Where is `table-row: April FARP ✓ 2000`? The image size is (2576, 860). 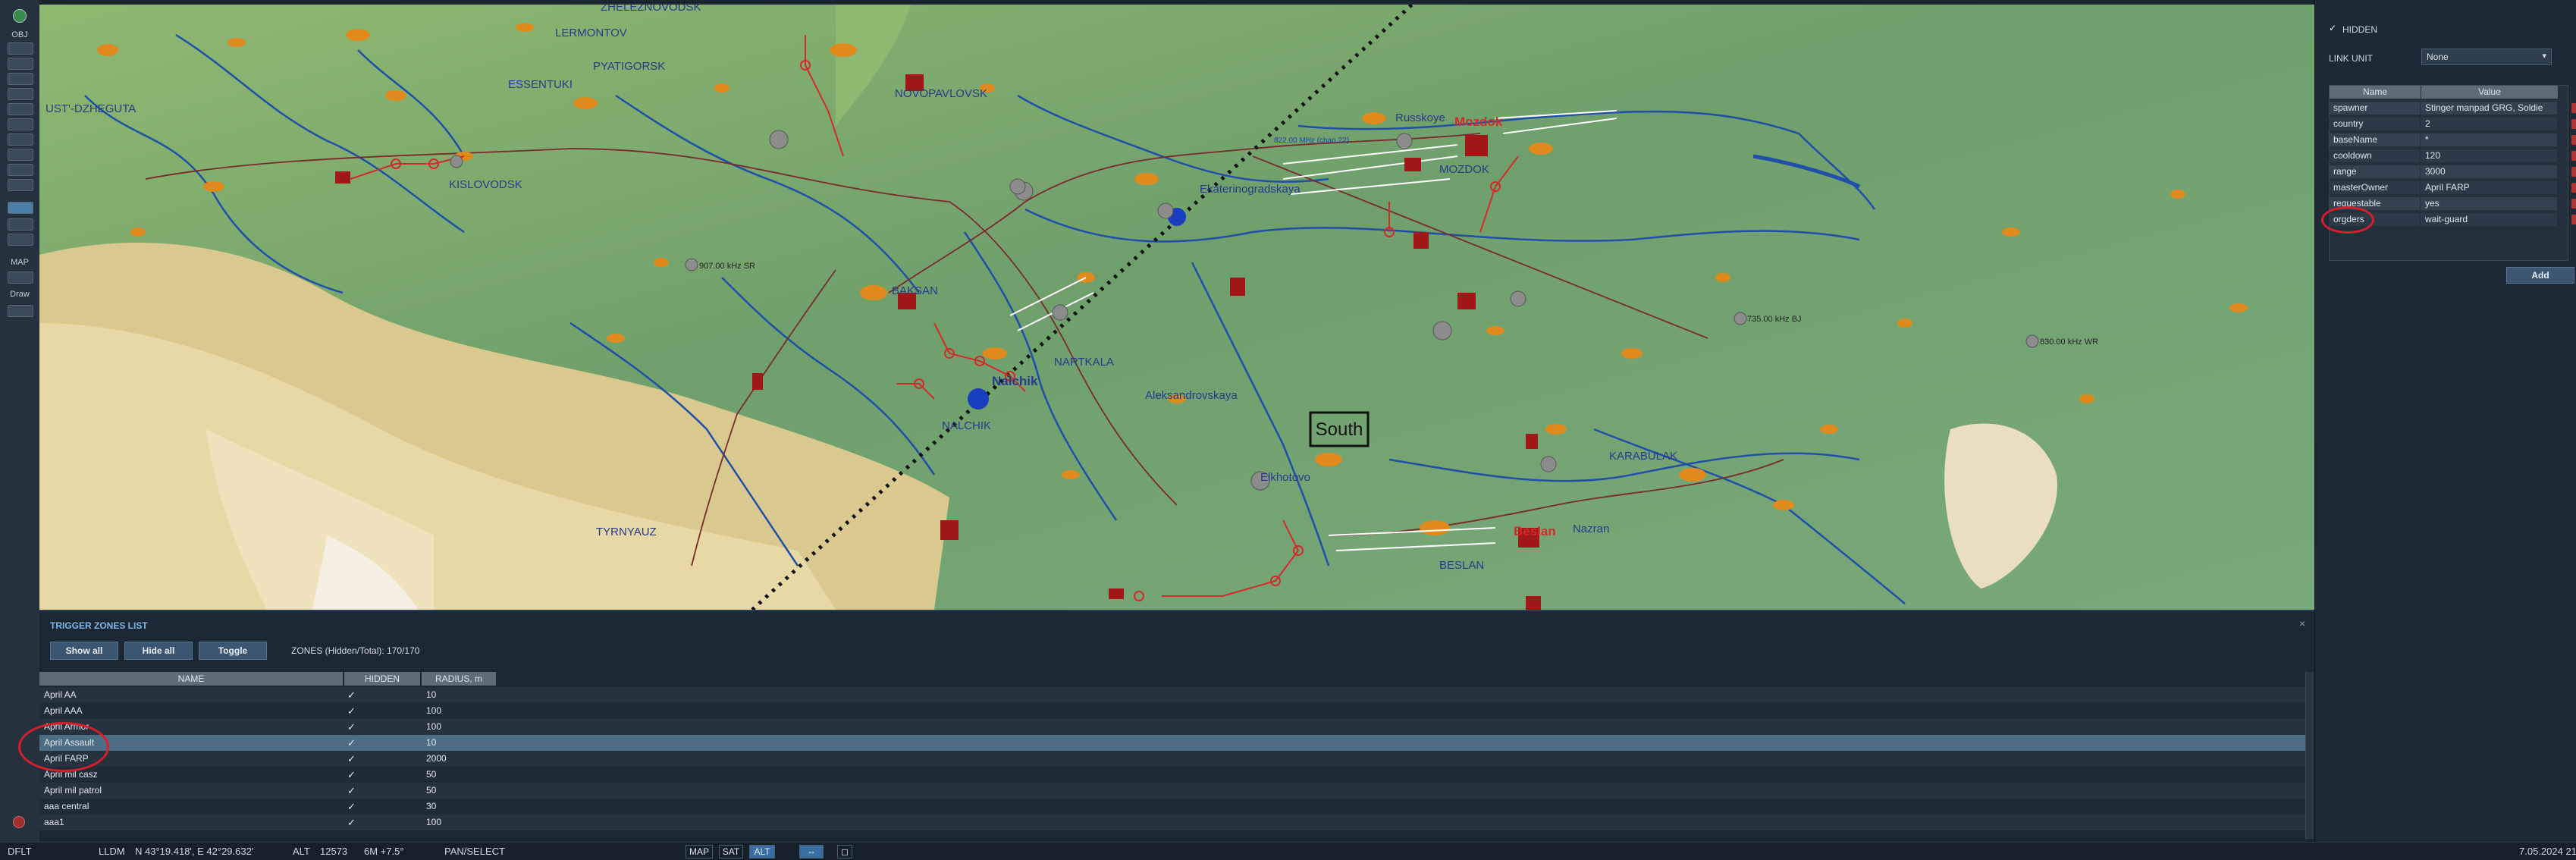 table-row: April FARP ✓ 2000 is located at coordinates (1173, 759).